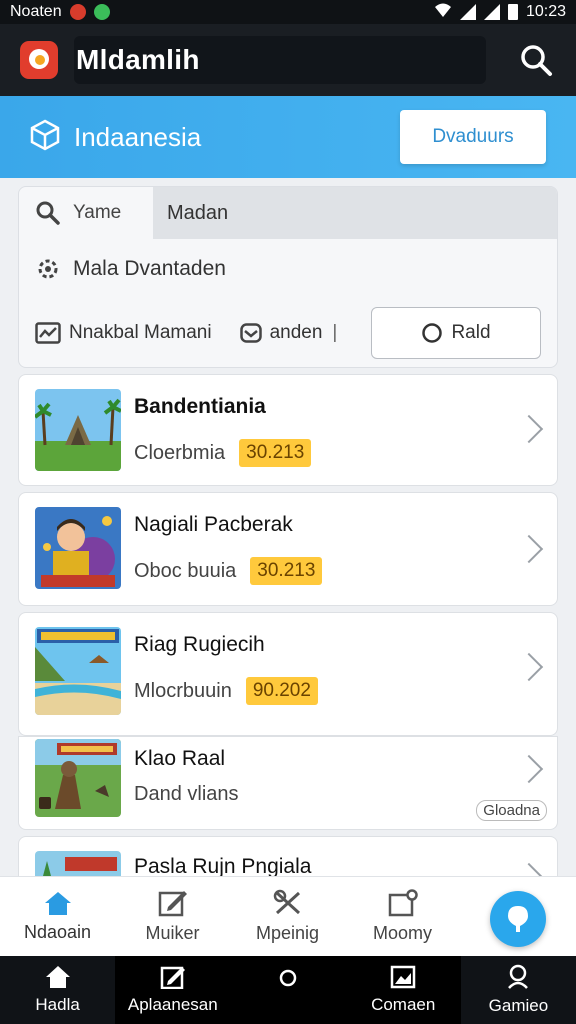 Image resolution: width=576 pixels, height=1024 pixels. Describe the element at coordinates (48, 269) in the screenshot. I see `gear-icon` at that location.